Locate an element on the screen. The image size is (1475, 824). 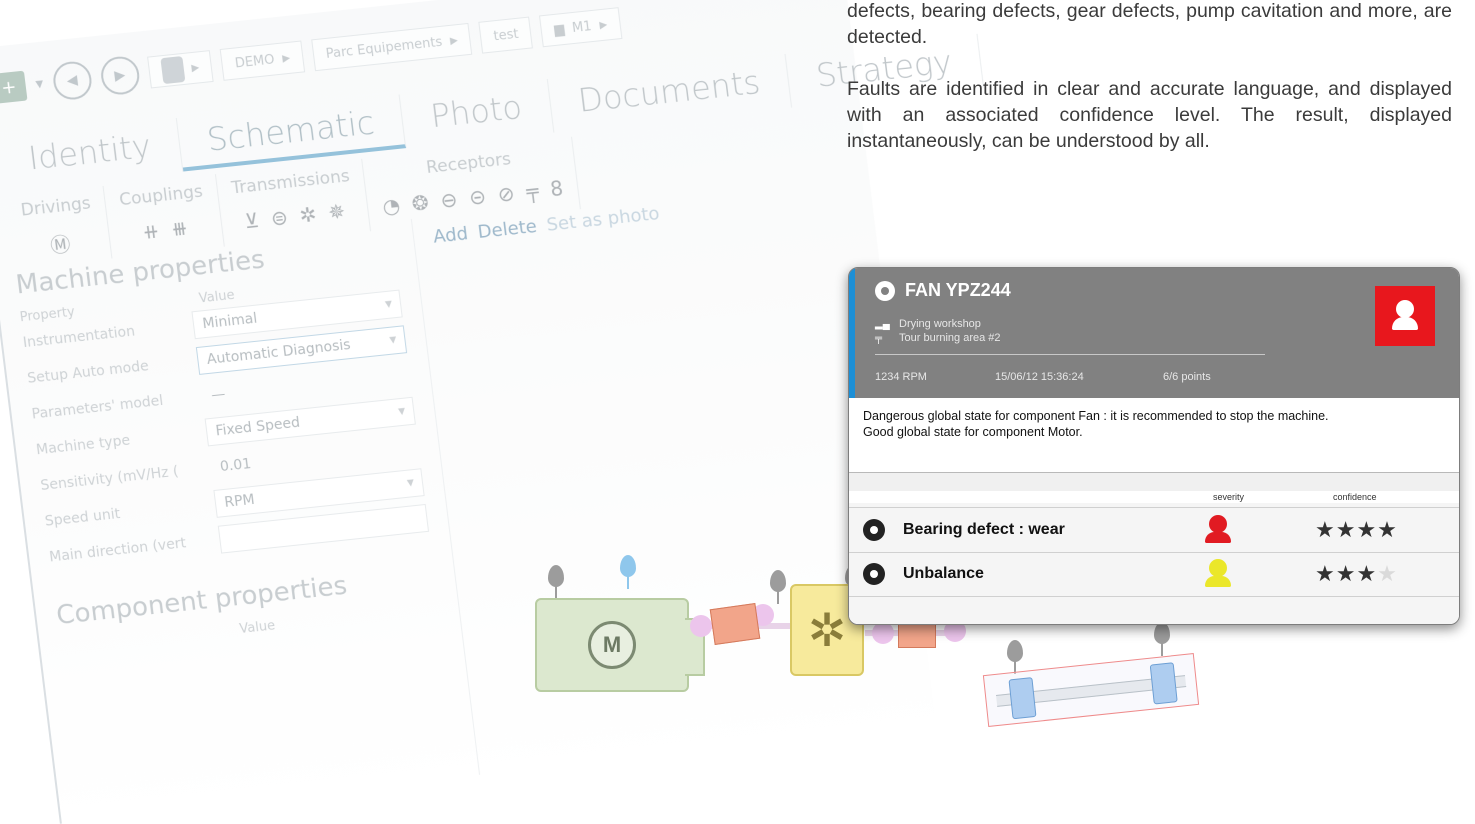
measurement-stats: 1234 RPM 15/06/12 15:36:24 6/6 points is located at coordinates (1043, 377).